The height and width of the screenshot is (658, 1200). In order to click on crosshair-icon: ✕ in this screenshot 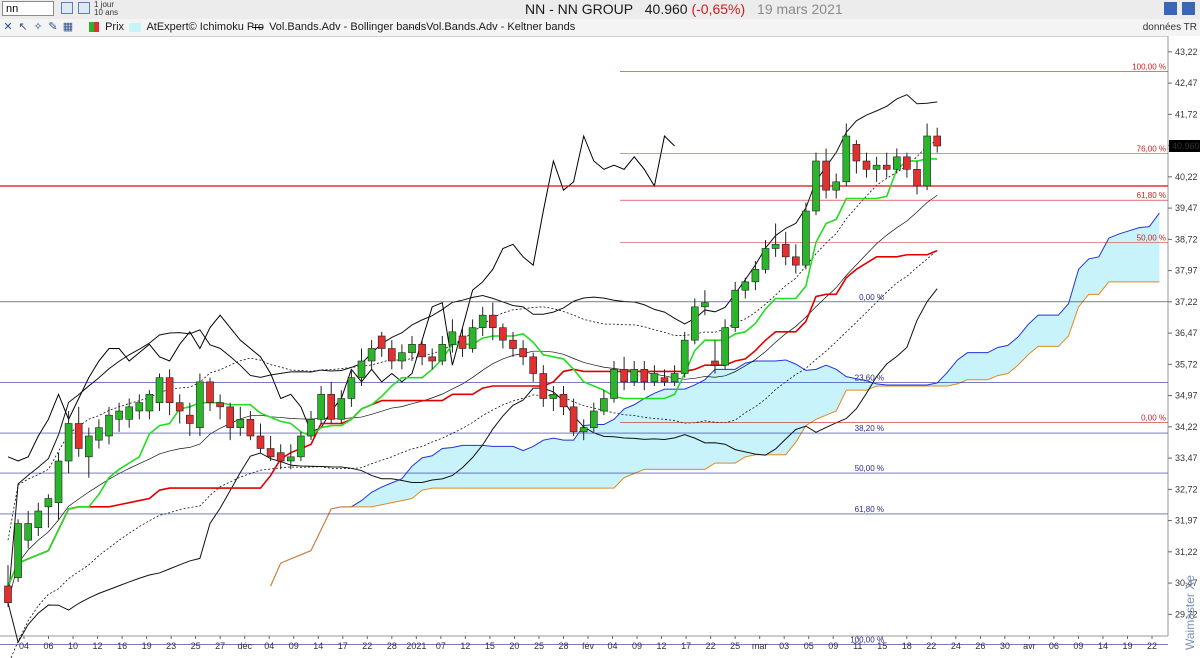, I will do `click(8, 27)`.